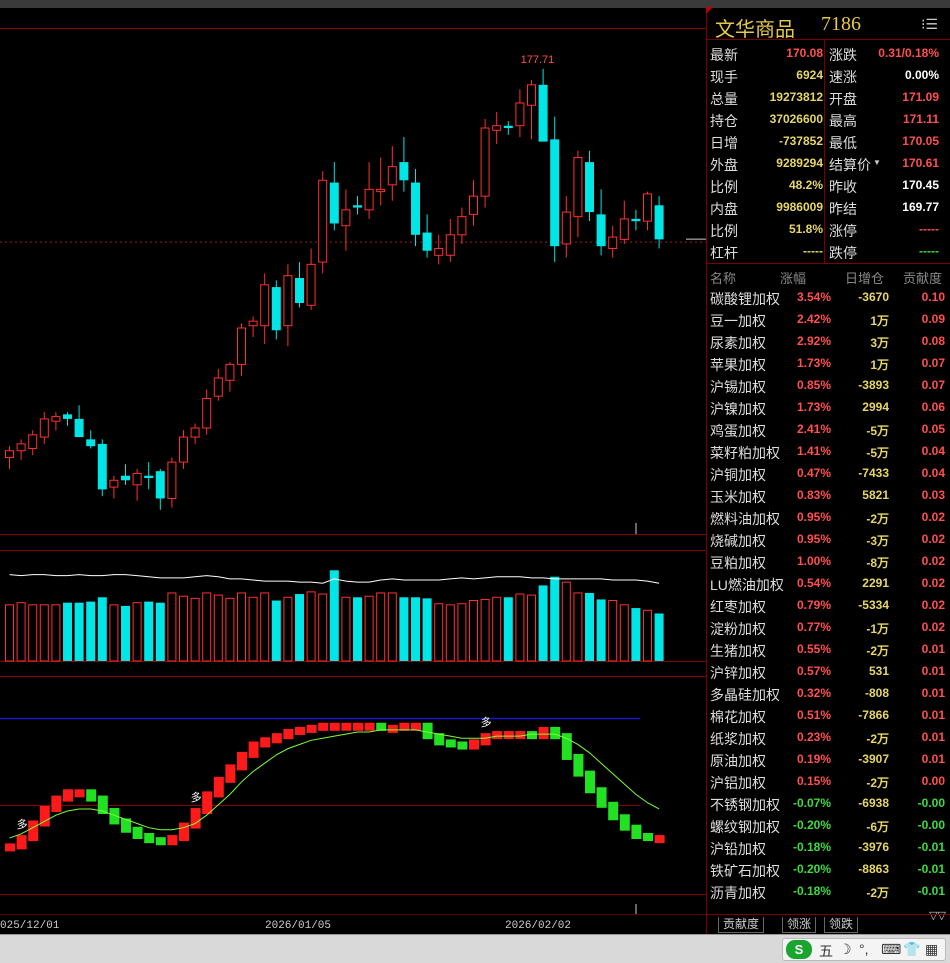  What do you see at coordinates (723, 277) in the screenshot?
I see `header-name: 名称` at bounding box center [723, 277].